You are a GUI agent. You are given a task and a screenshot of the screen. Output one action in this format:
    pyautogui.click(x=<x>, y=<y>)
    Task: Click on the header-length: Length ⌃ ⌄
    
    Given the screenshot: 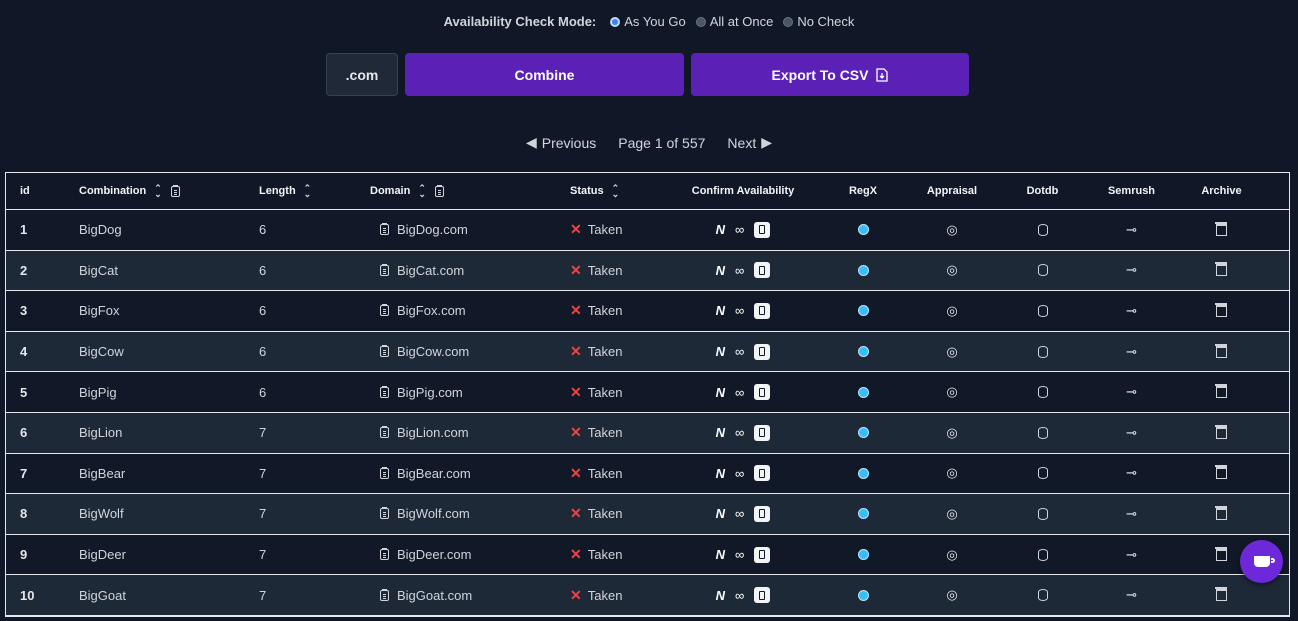 What is the action you would take?
    pyautogui.click(x=302, y=191)
    